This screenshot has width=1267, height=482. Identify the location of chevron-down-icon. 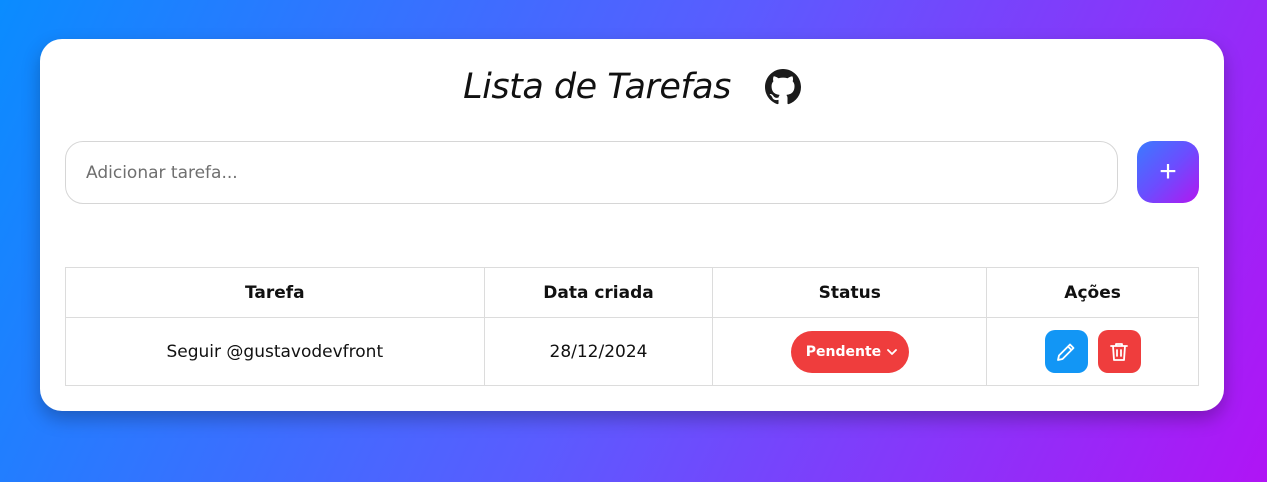
(891, 351).